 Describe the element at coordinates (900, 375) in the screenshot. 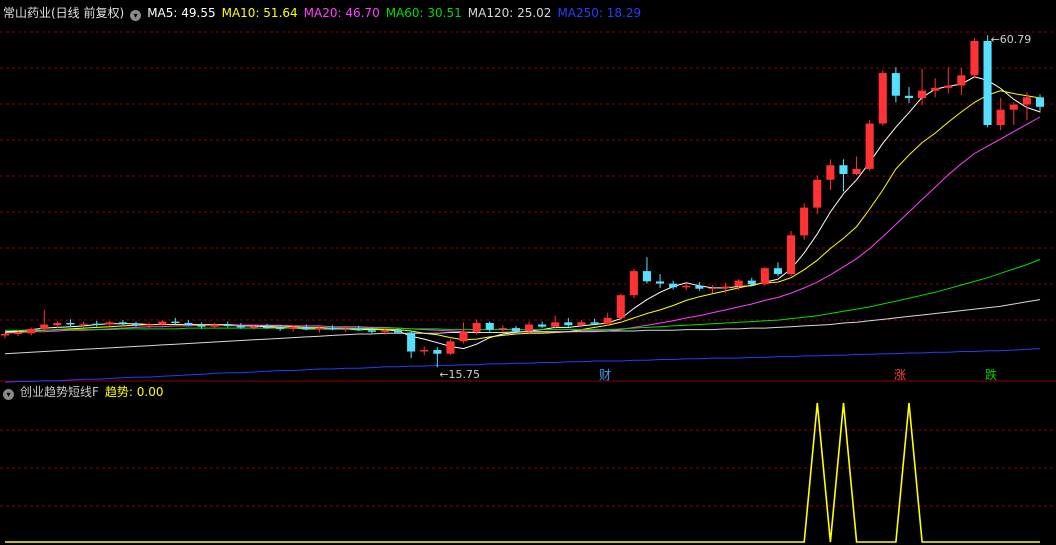

I see `rise-event-tag: 涨` at that location.